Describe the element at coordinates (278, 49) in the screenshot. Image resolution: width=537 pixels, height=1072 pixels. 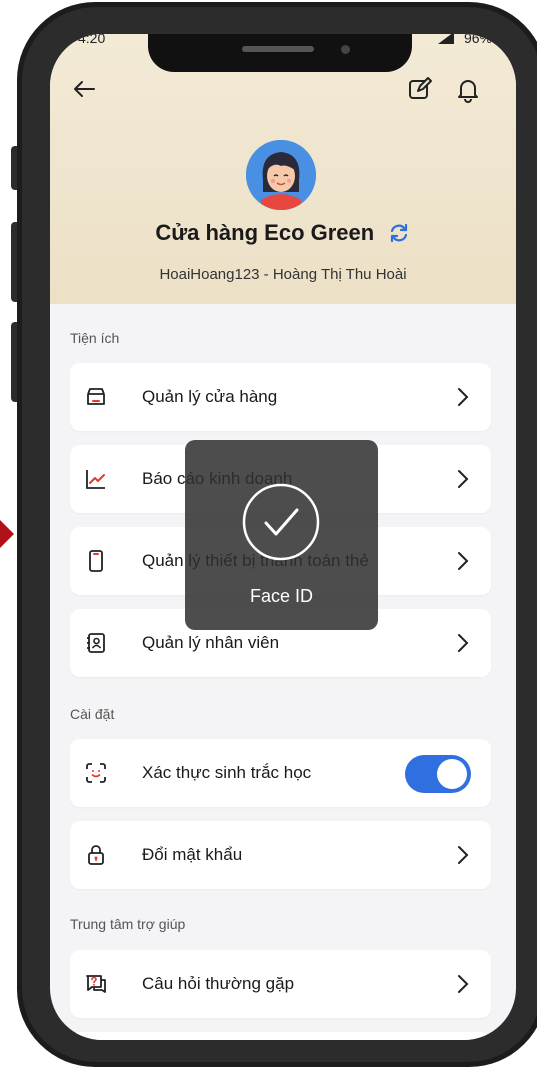
I see `speaker-grille` at that location.